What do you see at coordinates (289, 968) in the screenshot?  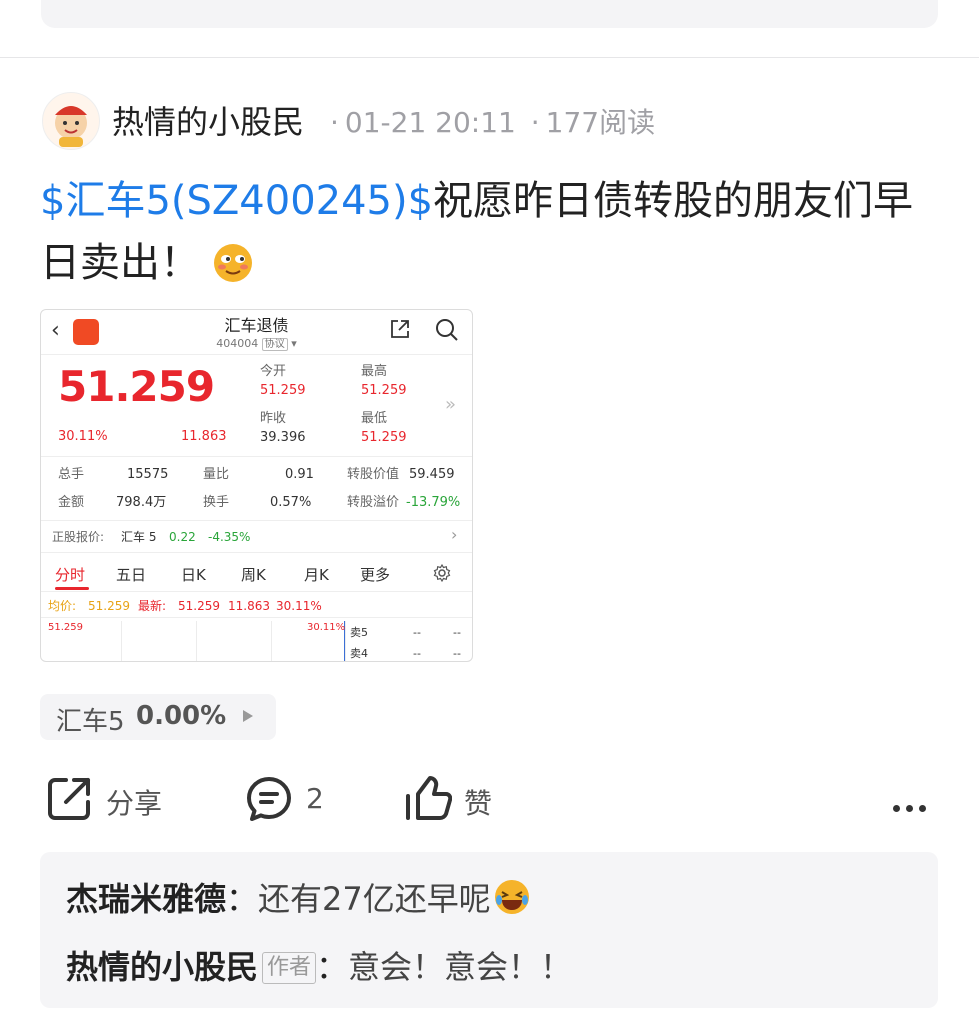 I see `author-badge: 作者` at bounding box center [289, 968].